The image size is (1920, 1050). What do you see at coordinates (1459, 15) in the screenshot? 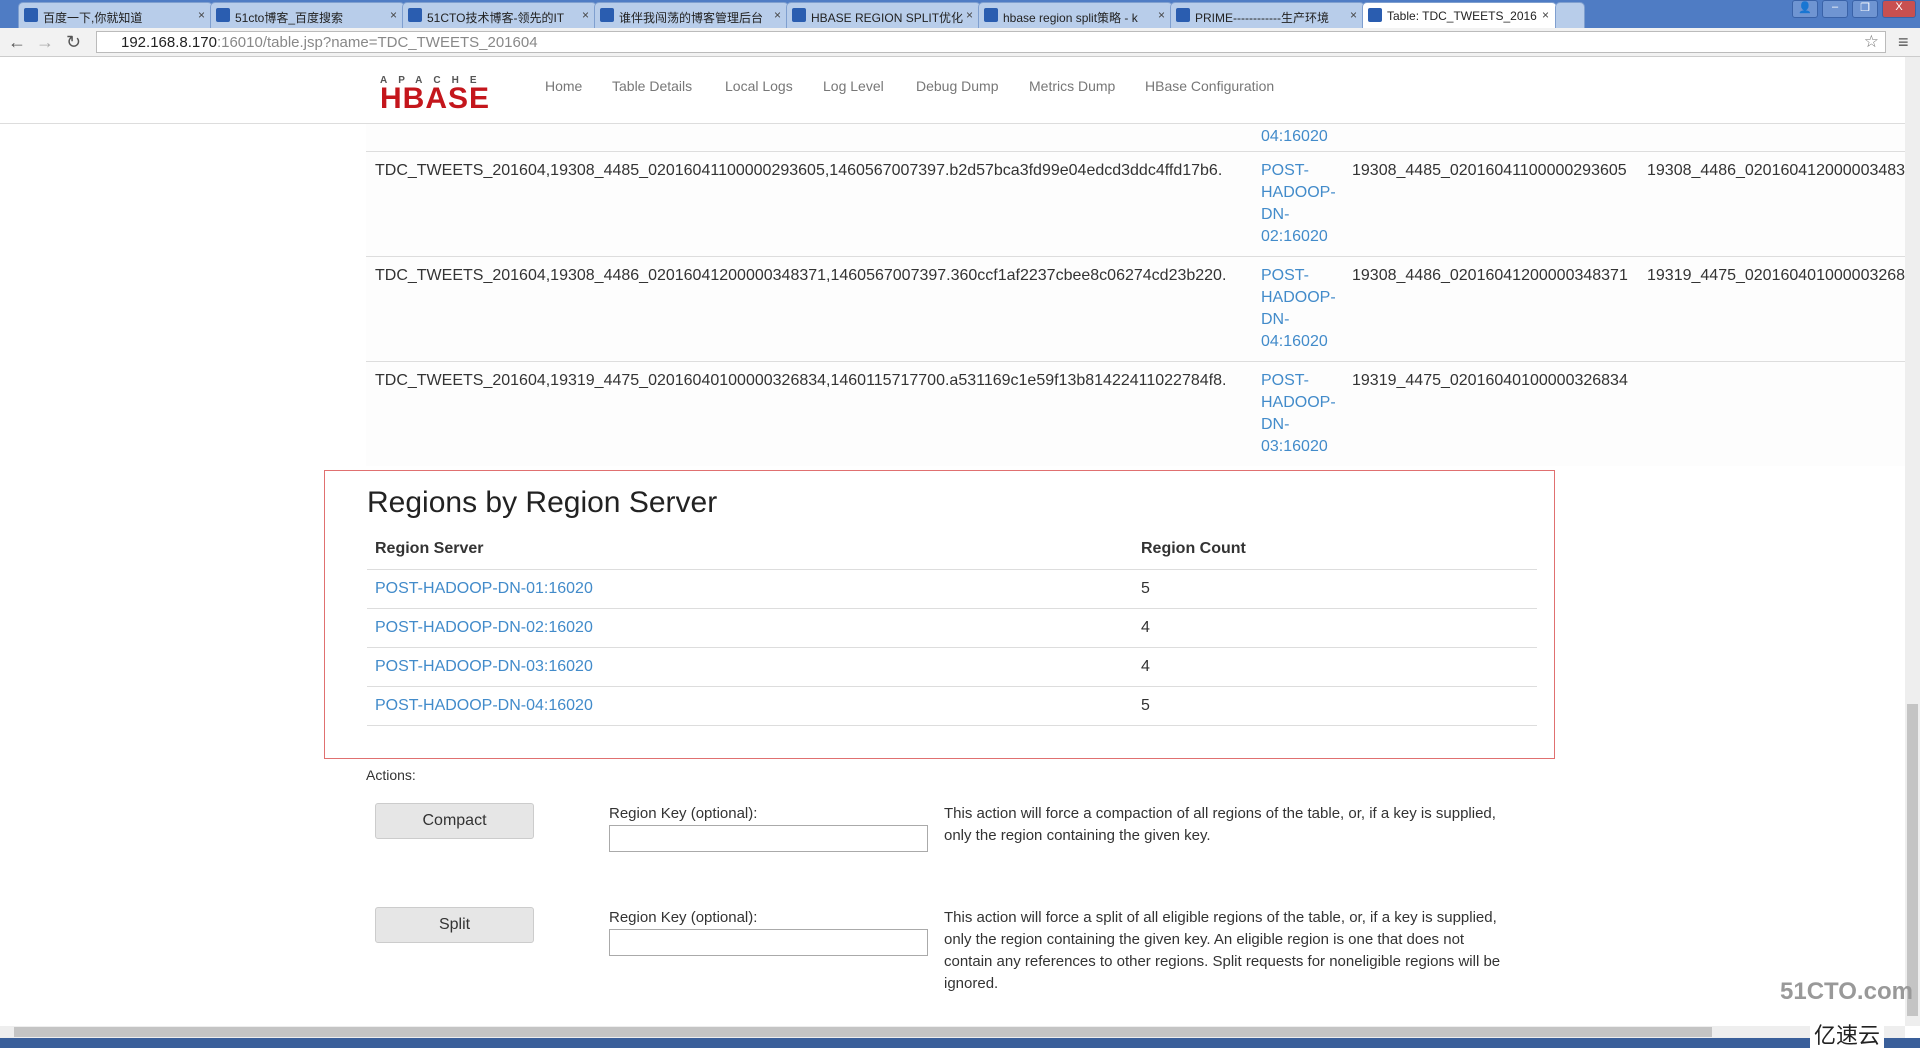
I see `browser-tab: Table: TDC_TWEETS_2016 ×` at bounding box center [1459, 15].